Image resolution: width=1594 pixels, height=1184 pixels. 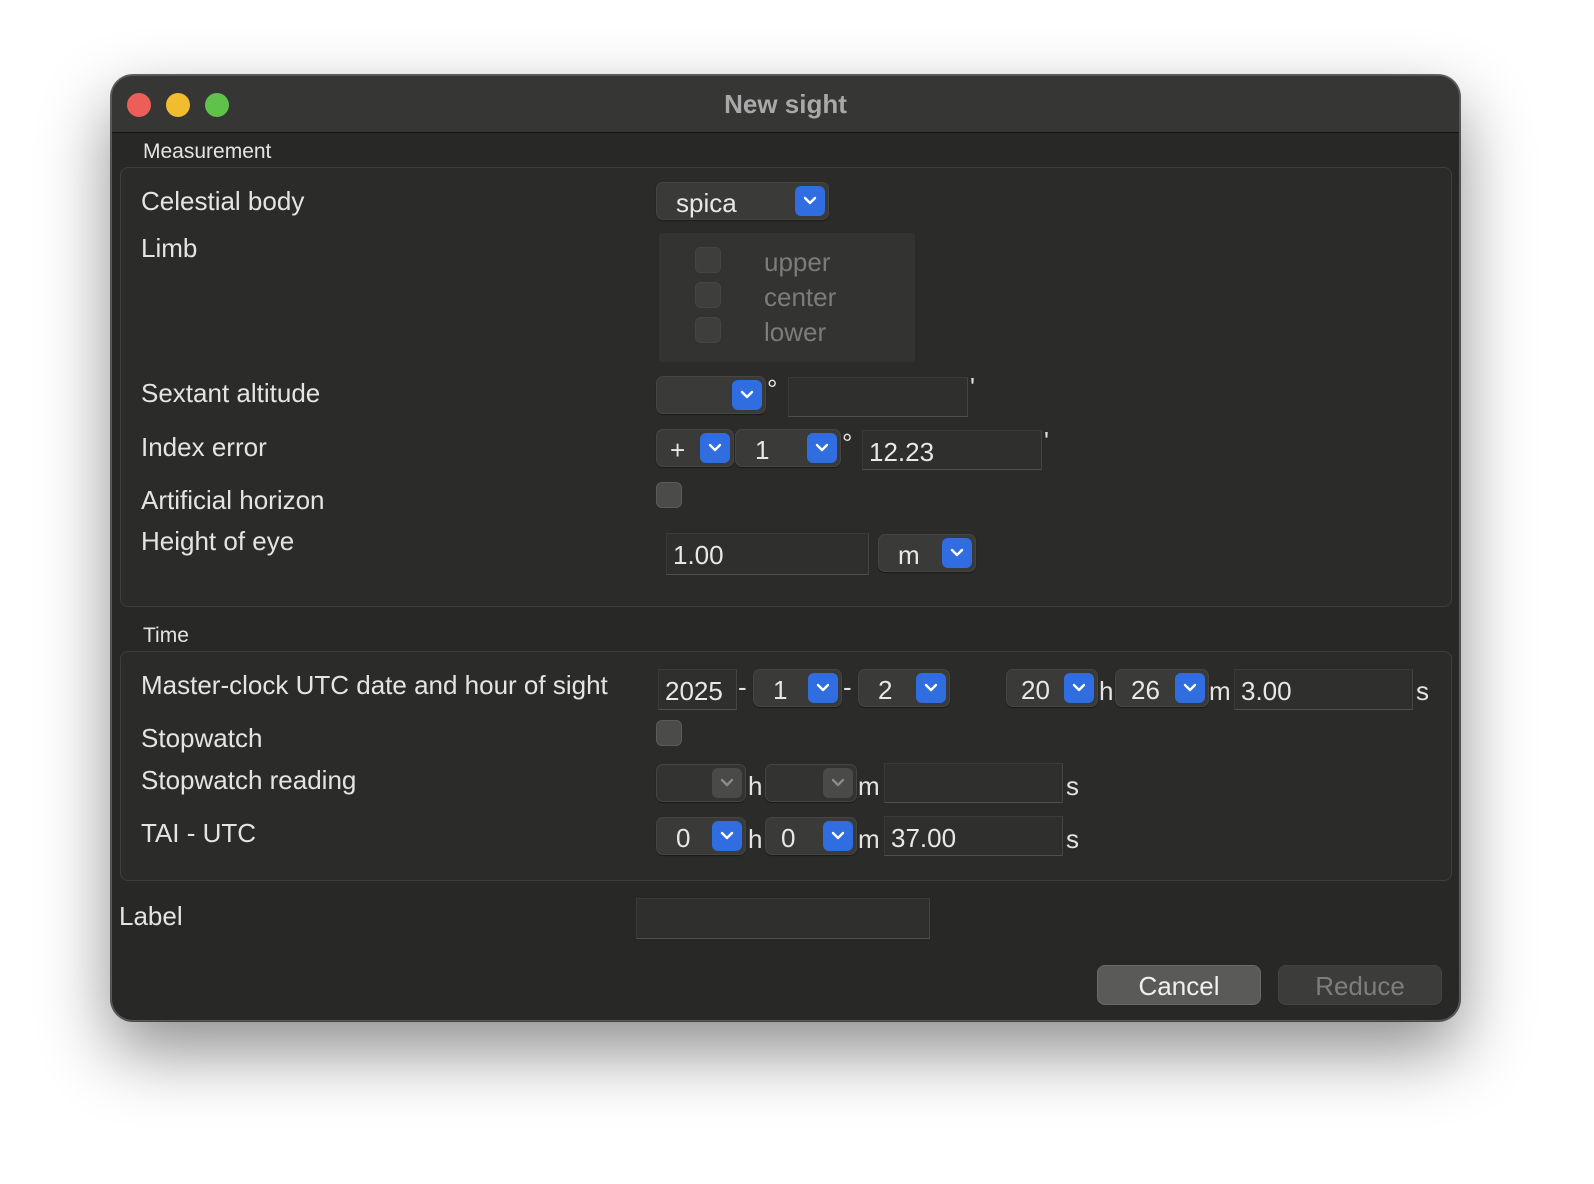 What do you see at coordinates (795, 332) in the screenshot?
I see `limb-lower-label: lower` at bounding box center [795, 332].